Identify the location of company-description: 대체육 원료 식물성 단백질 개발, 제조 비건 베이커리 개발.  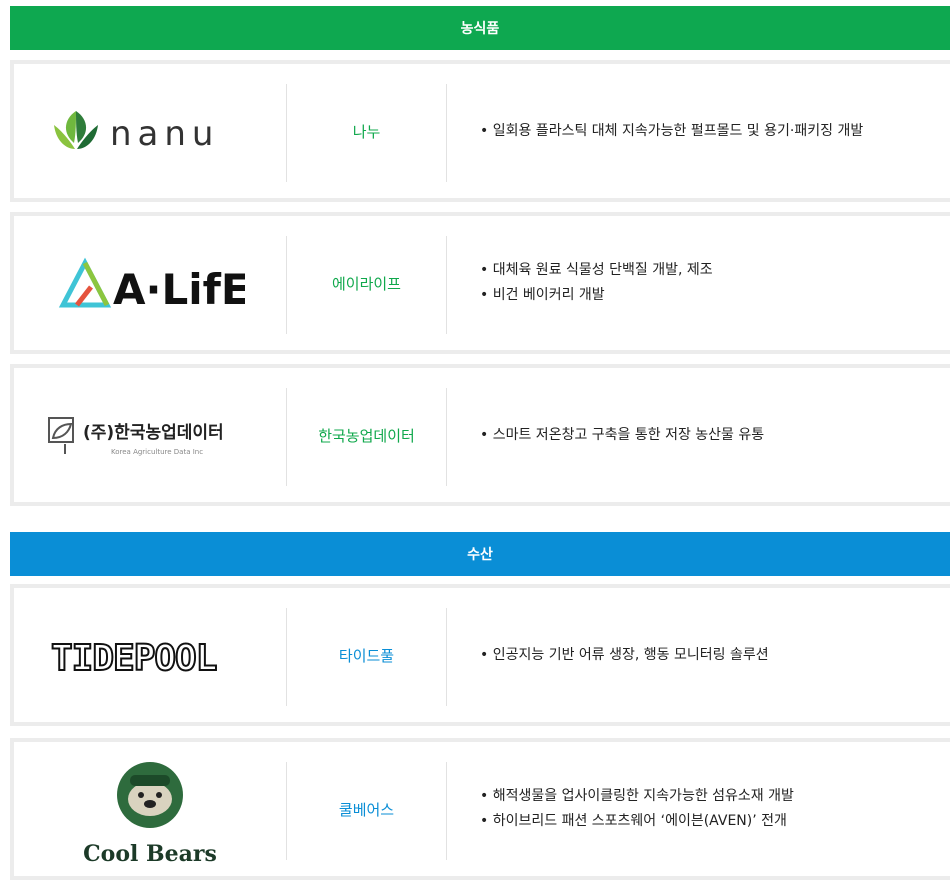
(715, 283).